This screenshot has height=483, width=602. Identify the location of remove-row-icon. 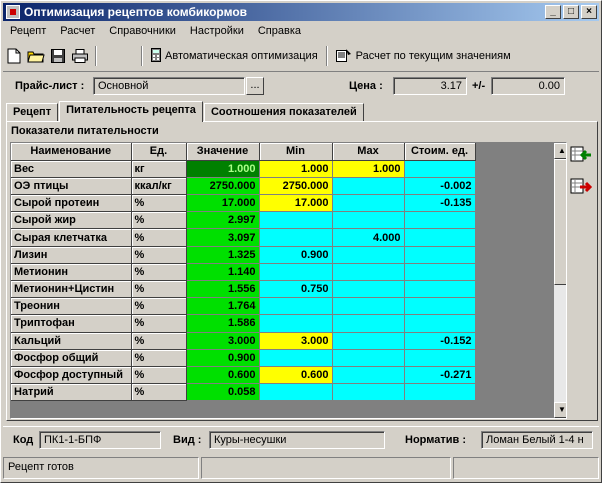
(581, 187).